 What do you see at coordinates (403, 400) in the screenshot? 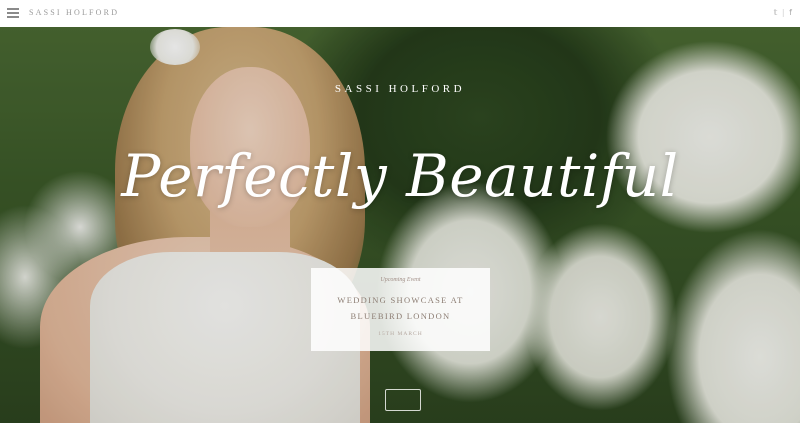
I see `scroll-down-button` at bounding box center [403, 400].